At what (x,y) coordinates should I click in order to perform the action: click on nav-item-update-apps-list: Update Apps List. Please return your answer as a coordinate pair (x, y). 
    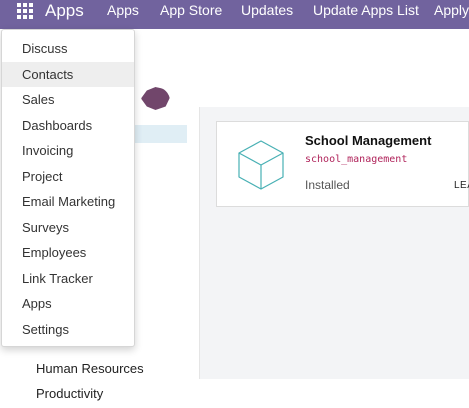
    Looking at the image, I should click on (366, 10).